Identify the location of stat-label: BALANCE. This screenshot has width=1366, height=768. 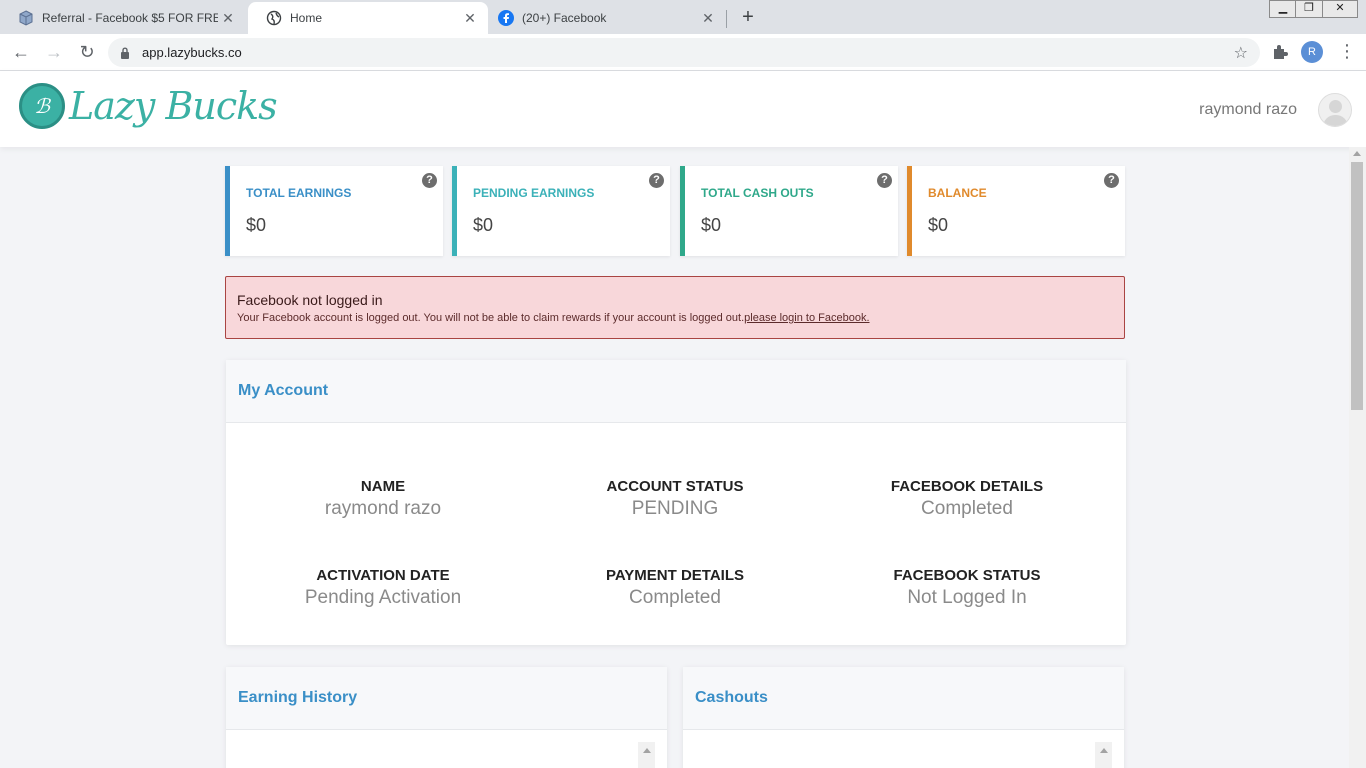
(957, 193).